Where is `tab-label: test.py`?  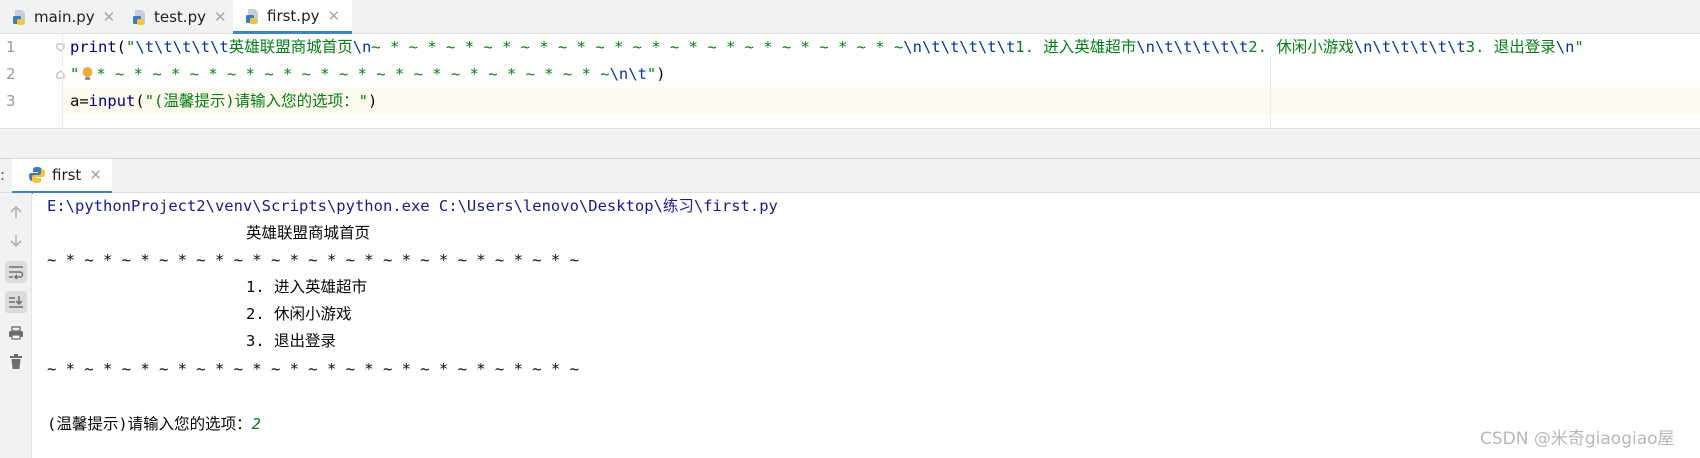 tab-label: test.py is located at coordinates (180, 17).